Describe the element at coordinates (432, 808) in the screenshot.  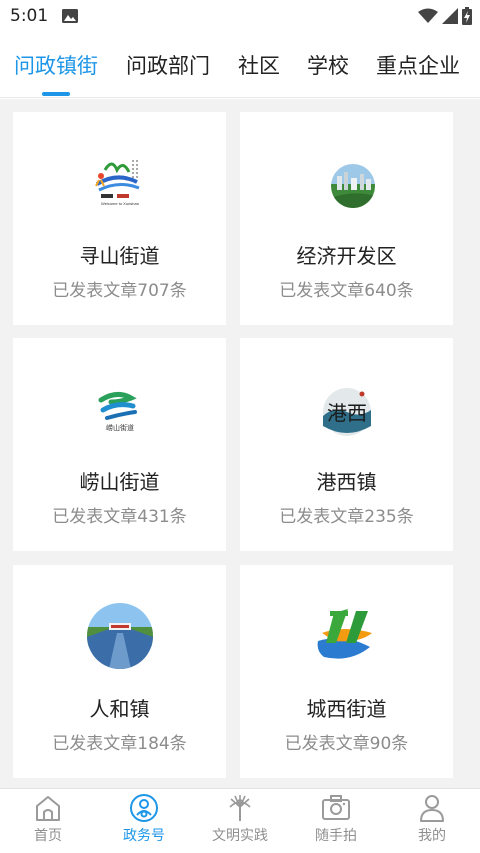
I see `profile-icon` at that location.